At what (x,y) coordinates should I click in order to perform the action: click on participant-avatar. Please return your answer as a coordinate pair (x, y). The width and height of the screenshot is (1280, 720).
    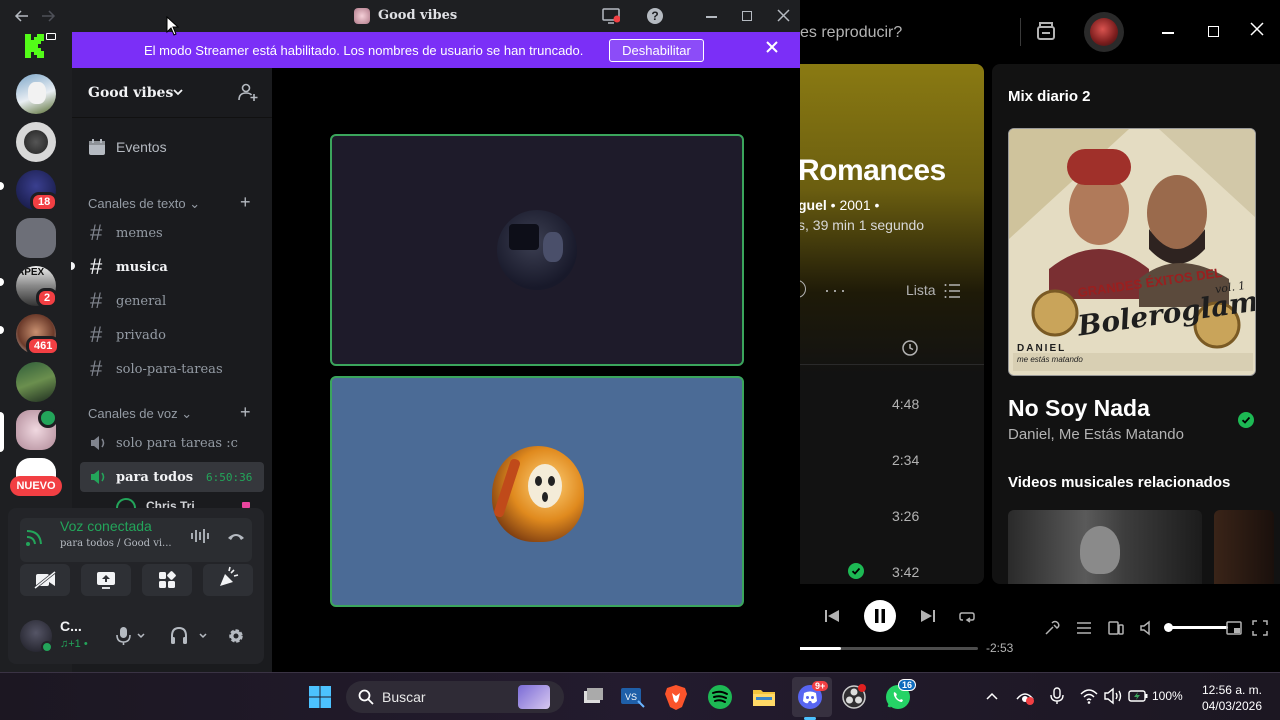
    Looking at the image, I should click on (538, 494).